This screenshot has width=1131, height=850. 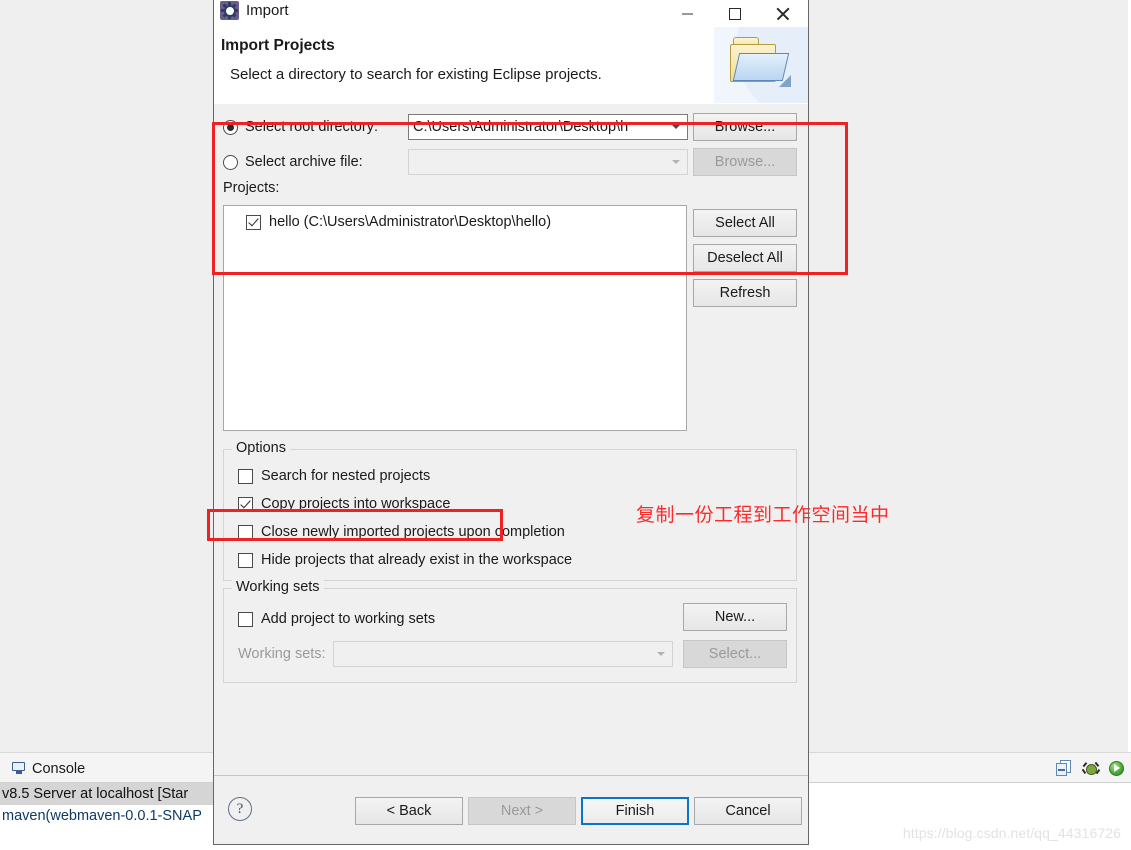 I want to click on copy-projects-label: Copy projects into workspace, so click(x=356, y=504).